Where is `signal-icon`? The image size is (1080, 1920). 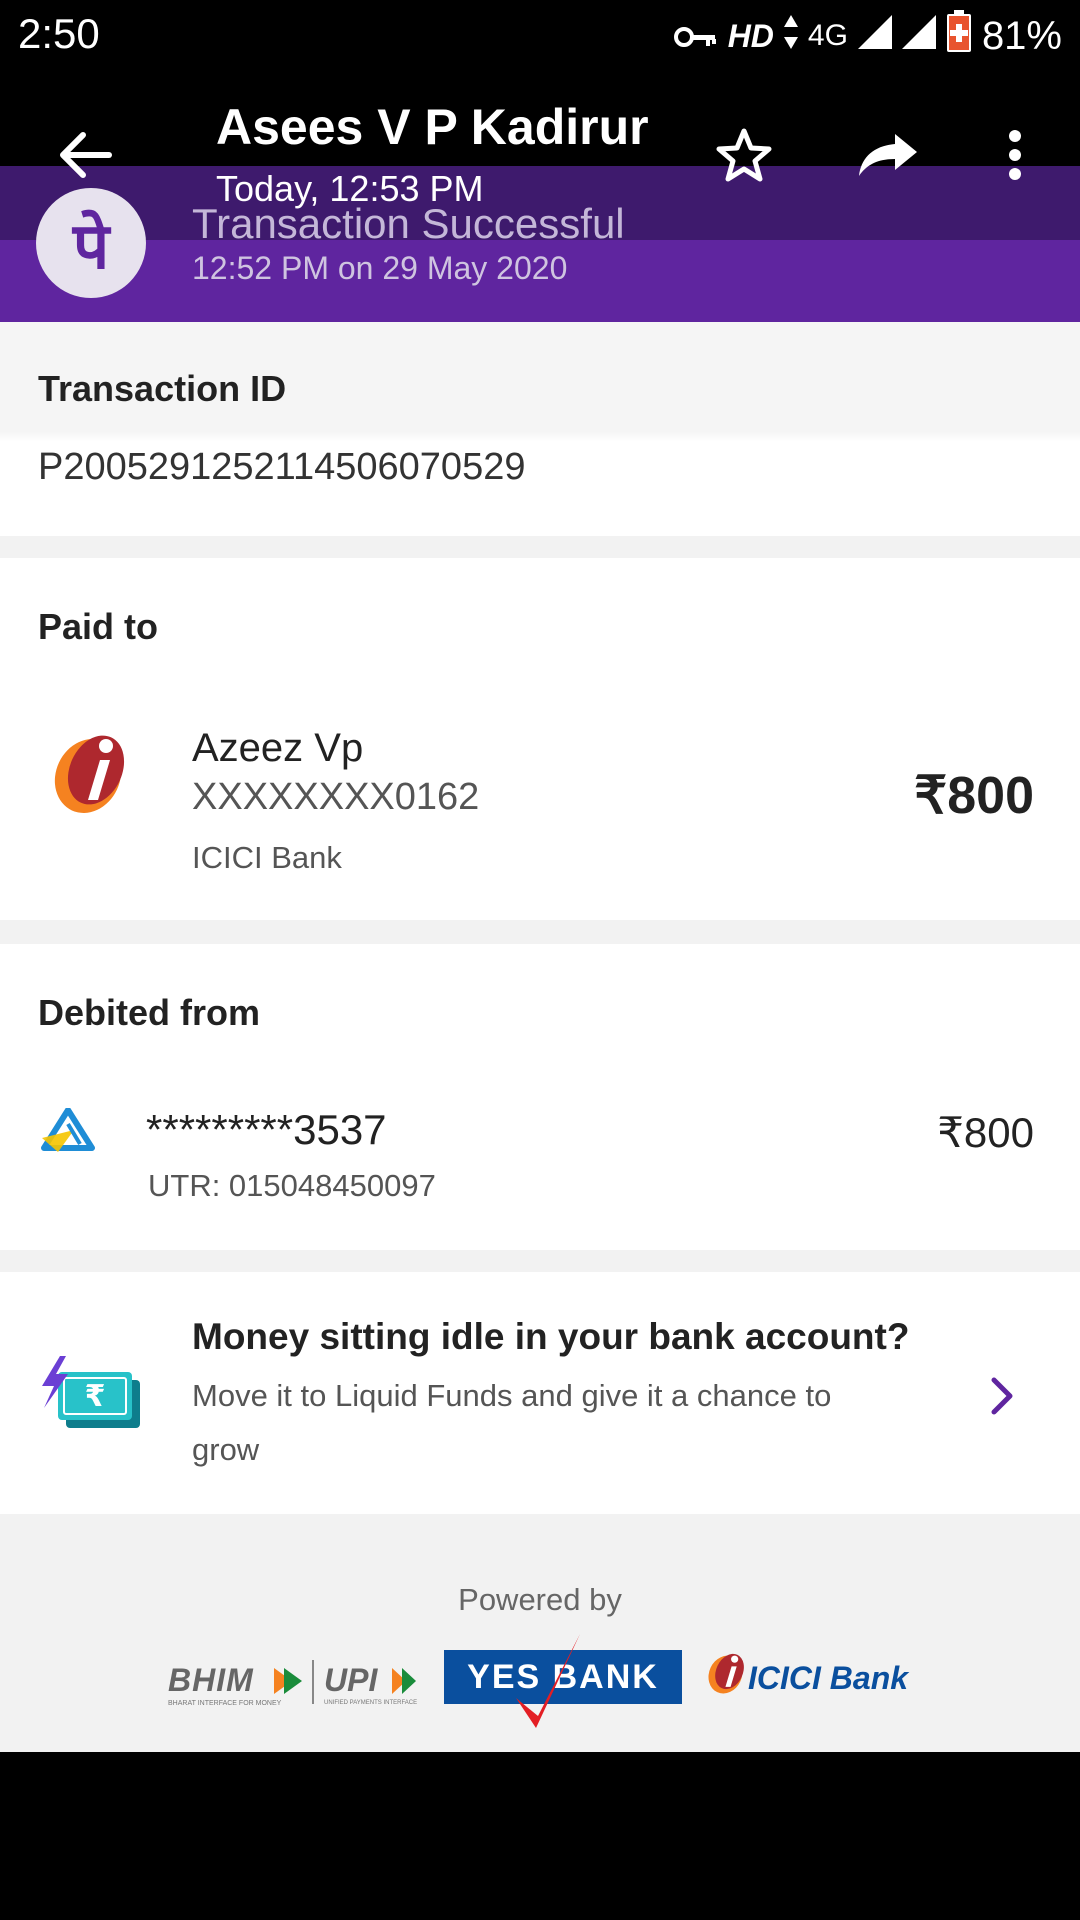 signal-icon is located at coordinates (874, 36).